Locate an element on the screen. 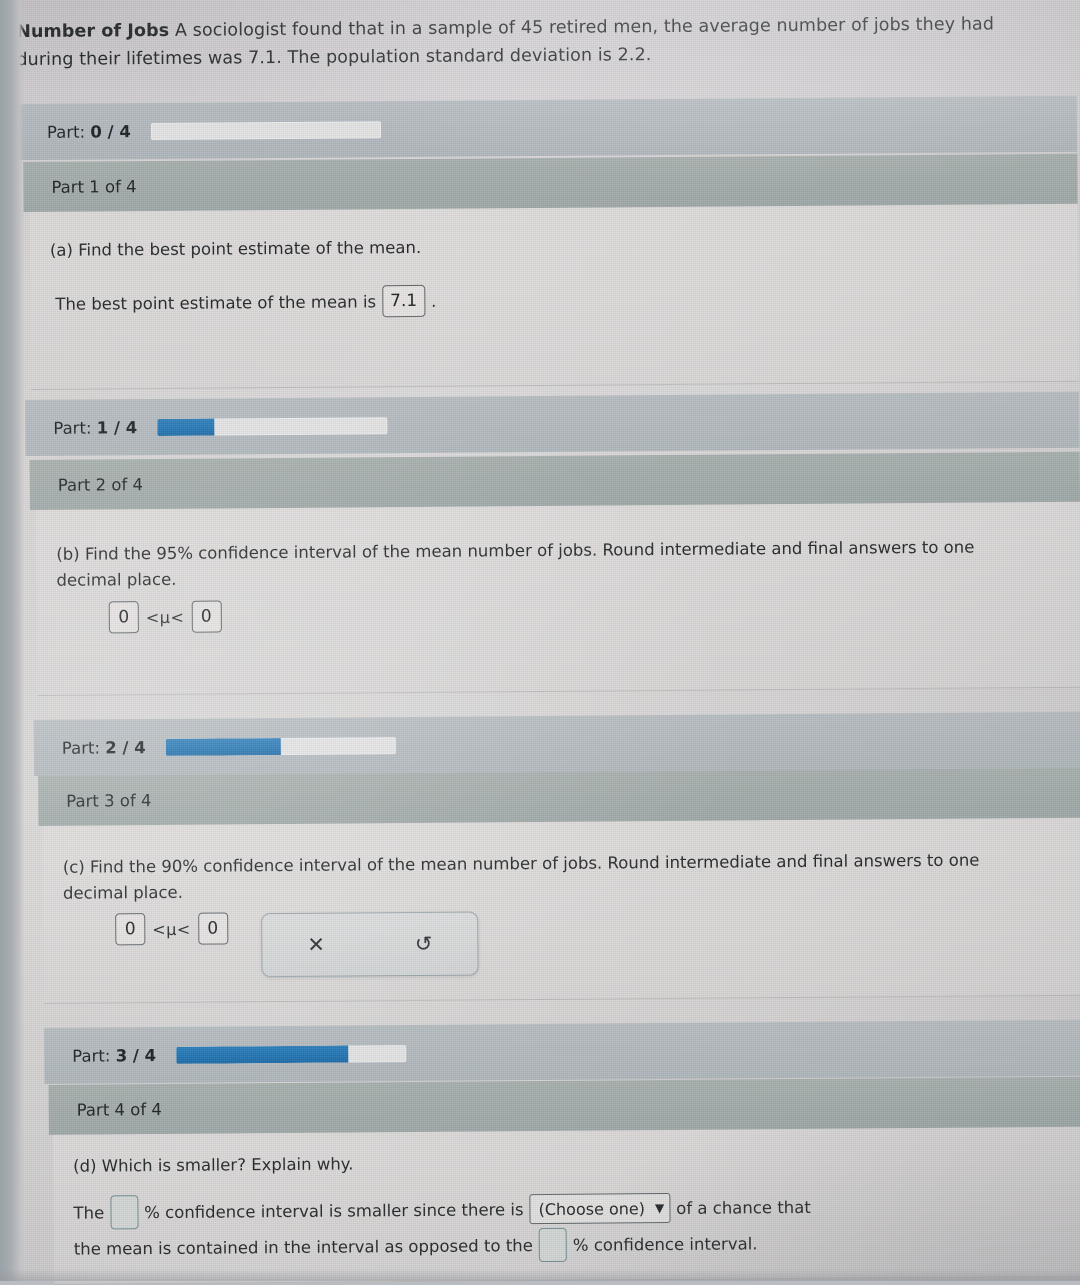 Image resolution: width=1080 pixels, height=1285 pixels. confidence-interval-b: 0 <μ< 0 is located at coordinates (165, 617).